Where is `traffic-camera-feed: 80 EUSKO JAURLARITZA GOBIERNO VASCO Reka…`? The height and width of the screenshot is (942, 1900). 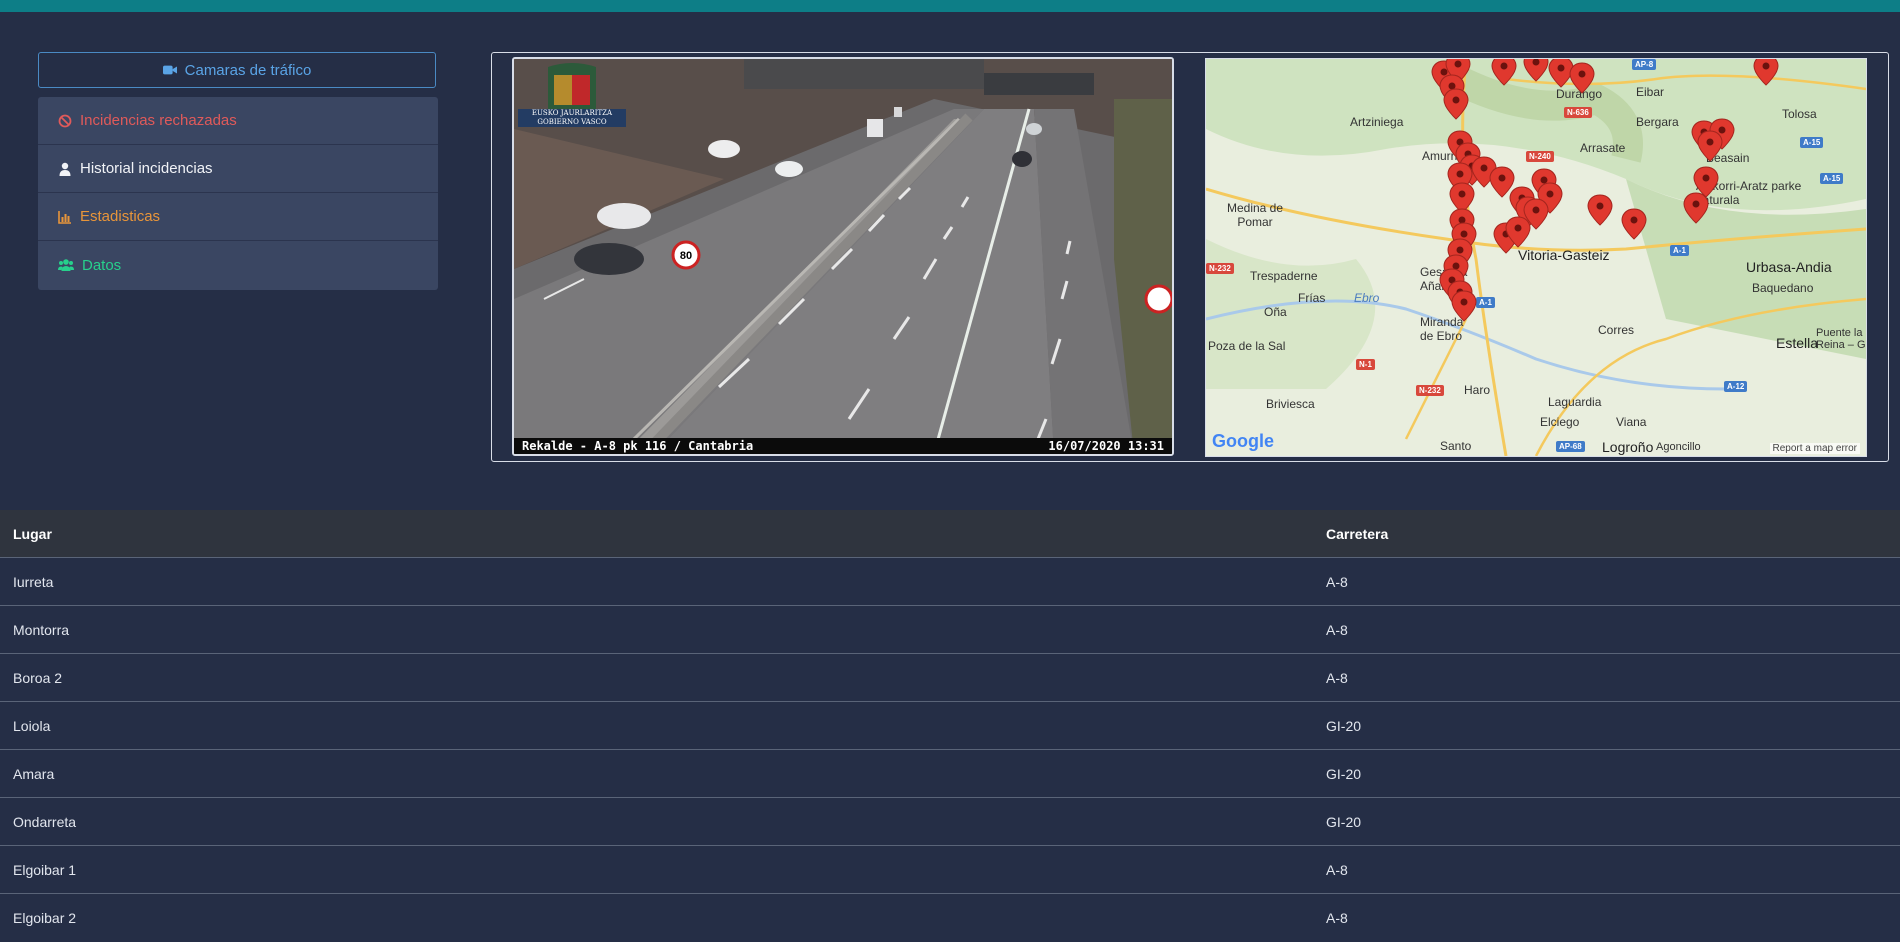 traffic-camera-feed: 80 EUSKO JAURLARITZA GOBIERNO VASCO Reka… is located at coordinates (843, 256).